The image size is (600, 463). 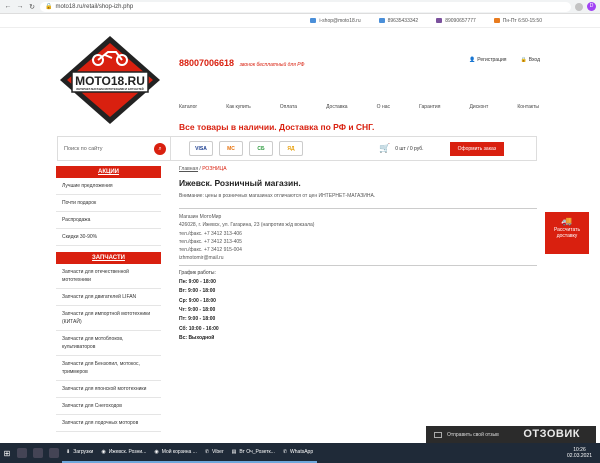 What do you see at coordinates (108, 258) in the screenshot?
I see `sidebar-parts-title: ЗАПЧАСТИ` at bounding box center [108, 258].